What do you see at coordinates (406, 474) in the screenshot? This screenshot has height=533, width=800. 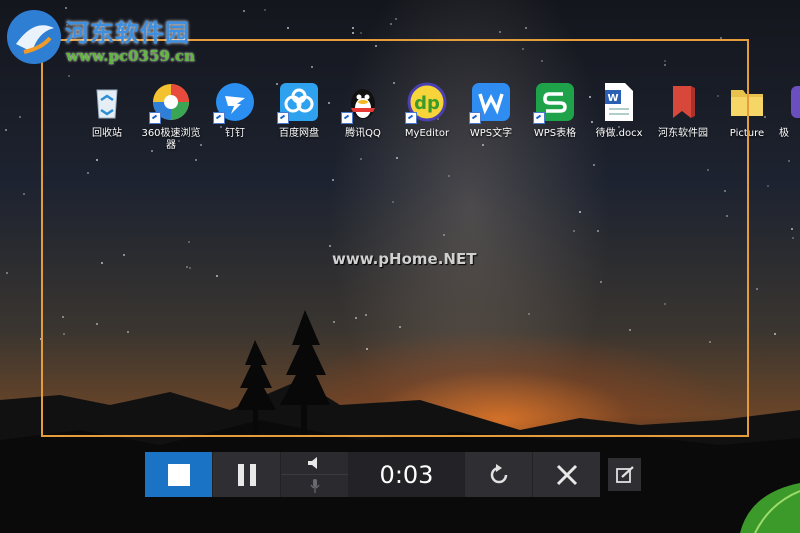 I see `recording-timer: 0:03` at bounding box center [406, 474].